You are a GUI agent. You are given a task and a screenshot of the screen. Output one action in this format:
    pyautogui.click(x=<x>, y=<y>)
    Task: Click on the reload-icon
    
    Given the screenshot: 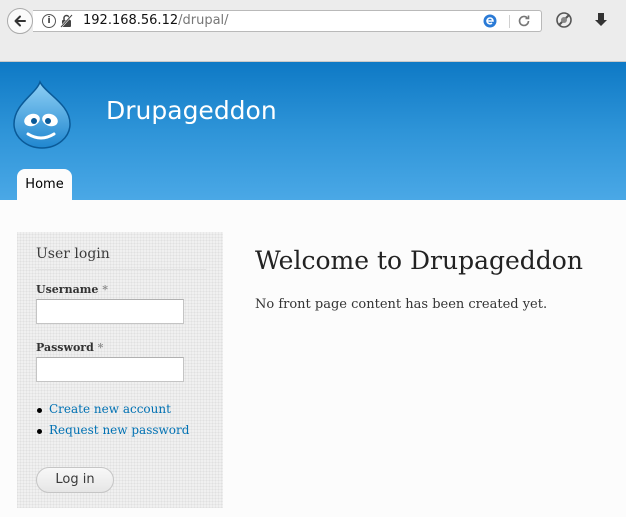 What is the action you would take?
    pyautogui.click(x=524, y=21)
    